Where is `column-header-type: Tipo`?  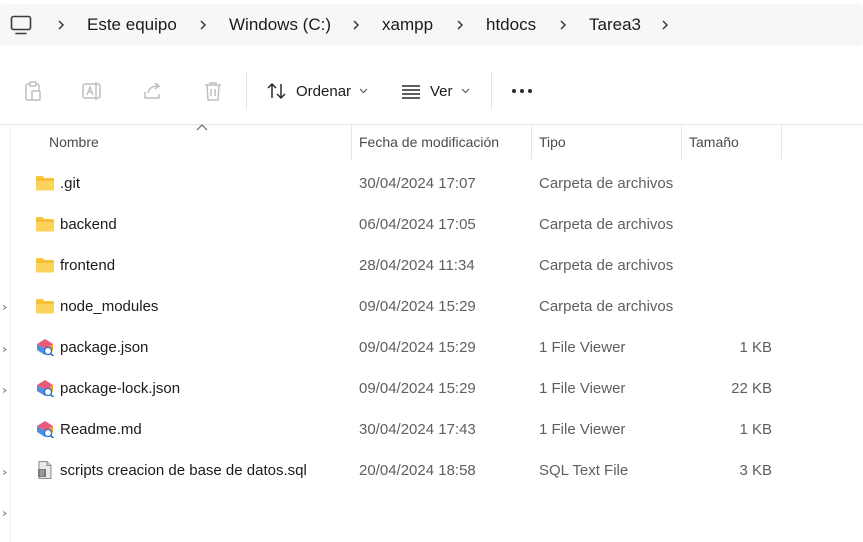
column-header-type: Tipo is located at coordinates (552, 142).